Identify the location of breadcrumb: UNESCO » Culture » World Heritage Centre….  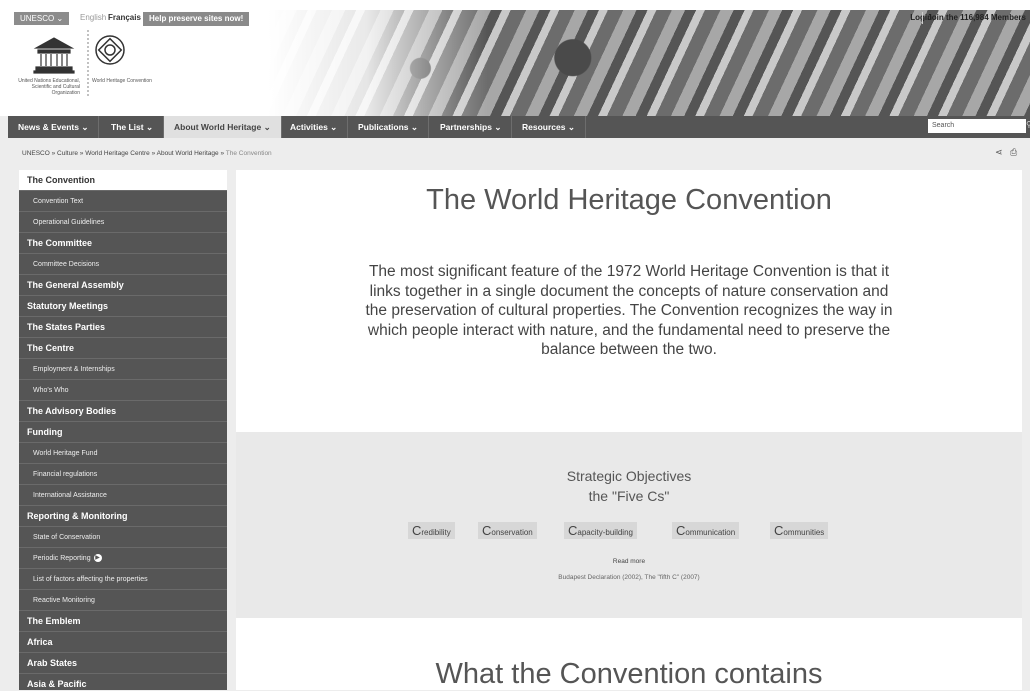
(147, 153).